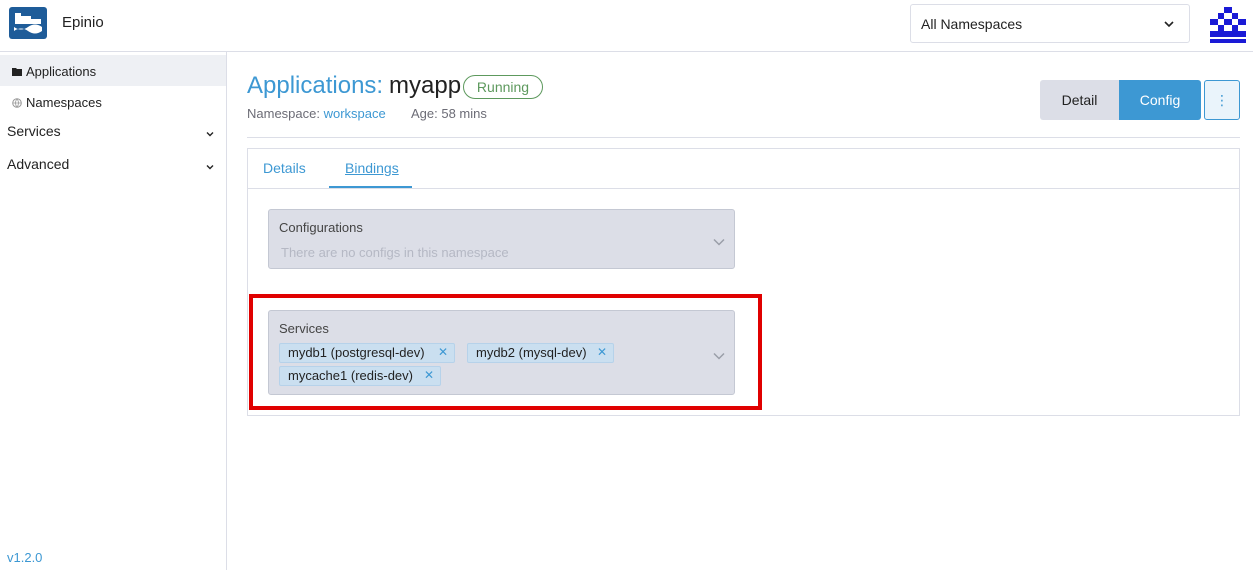 This screenshot has height=570, width=1253. What do you see at coordinates (315, 86) in the screenshot?
I see `page-title-prefix: Applications:` at bounding box center [315, 86].